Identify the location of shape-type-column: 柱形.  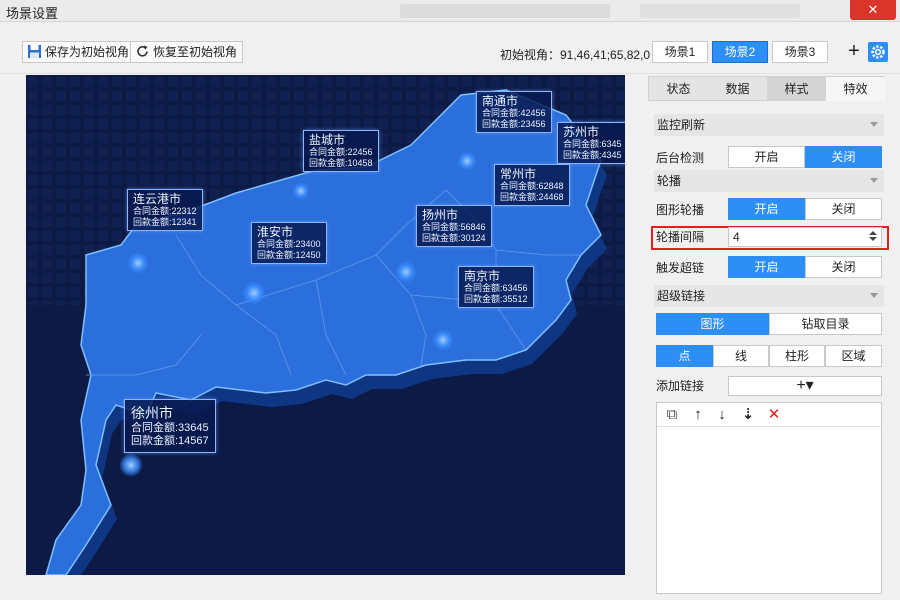
(797, 356).